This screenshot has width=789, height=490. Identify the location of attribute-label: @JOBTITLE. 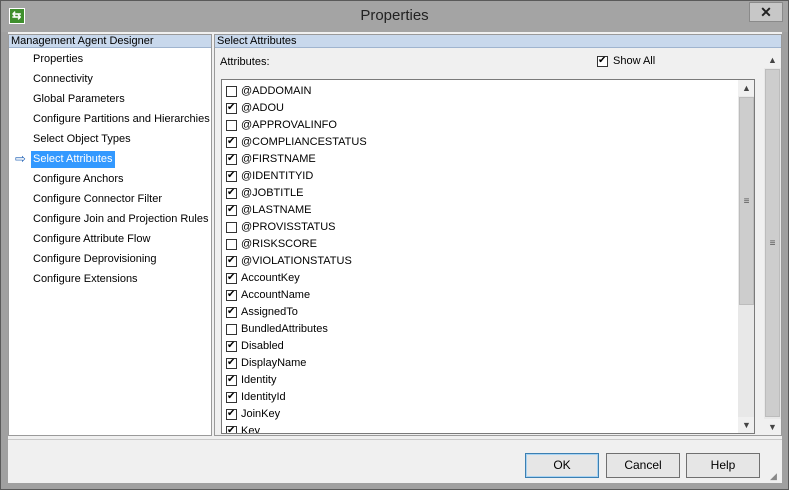
(272, 193).